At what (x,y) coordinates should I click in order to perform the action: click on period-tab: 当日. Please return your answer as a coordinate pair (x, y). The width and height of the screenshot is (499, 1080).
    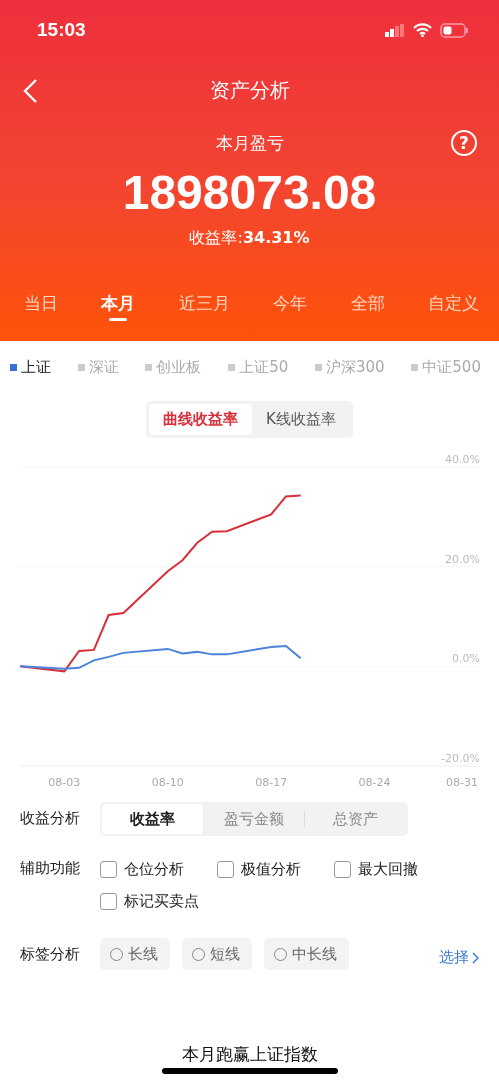
    Looking at the image, I should click on (41, 298).